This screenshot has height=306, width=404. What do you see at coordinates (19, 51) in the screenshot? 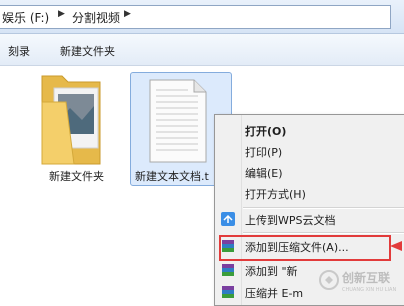
I see `burn-button: 刻录` at bounding box center [19, 51].